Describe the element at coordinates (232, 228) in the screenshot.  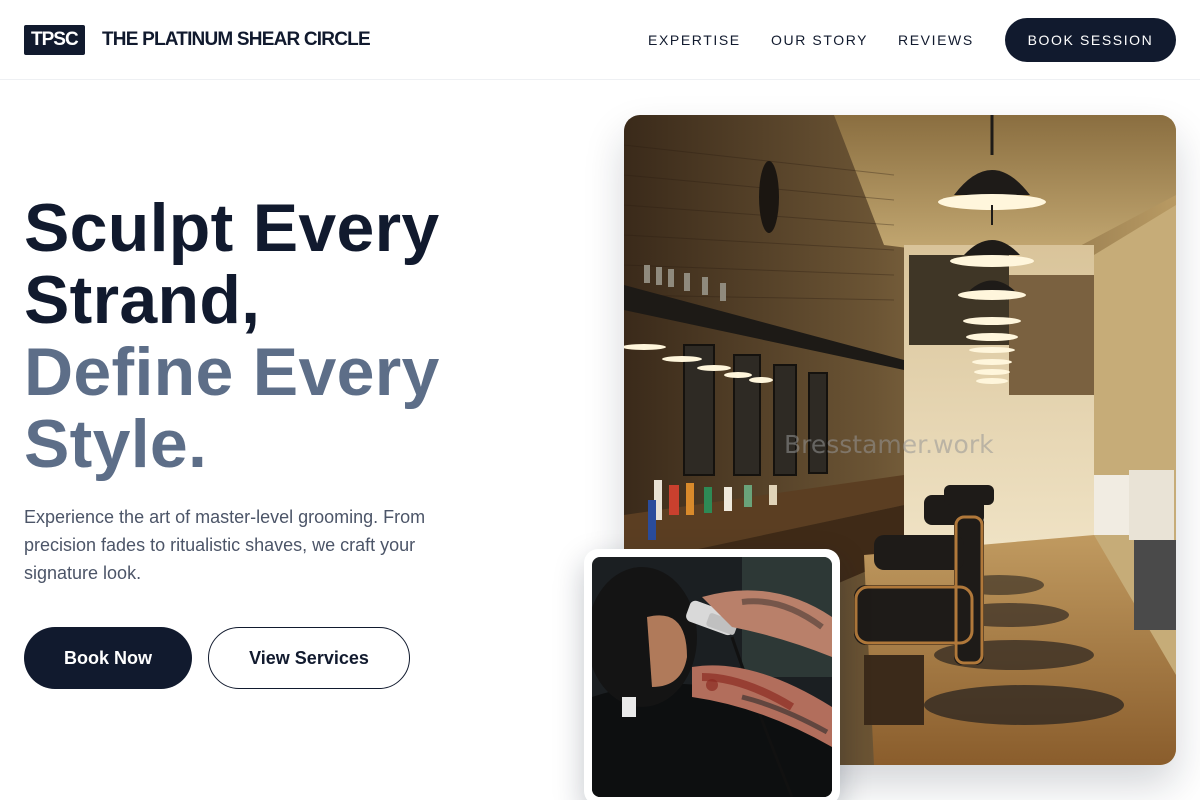
I see `hero-title-line-1: Sculpt Every` at that location.